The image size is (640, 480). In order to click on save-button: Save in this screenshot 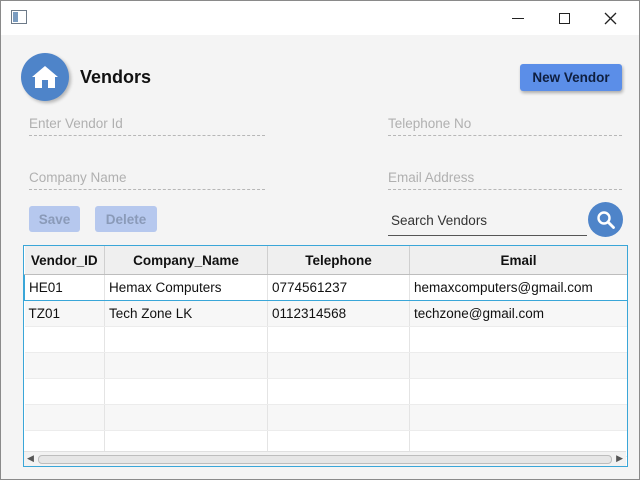, I will do `click(54, 219)`.